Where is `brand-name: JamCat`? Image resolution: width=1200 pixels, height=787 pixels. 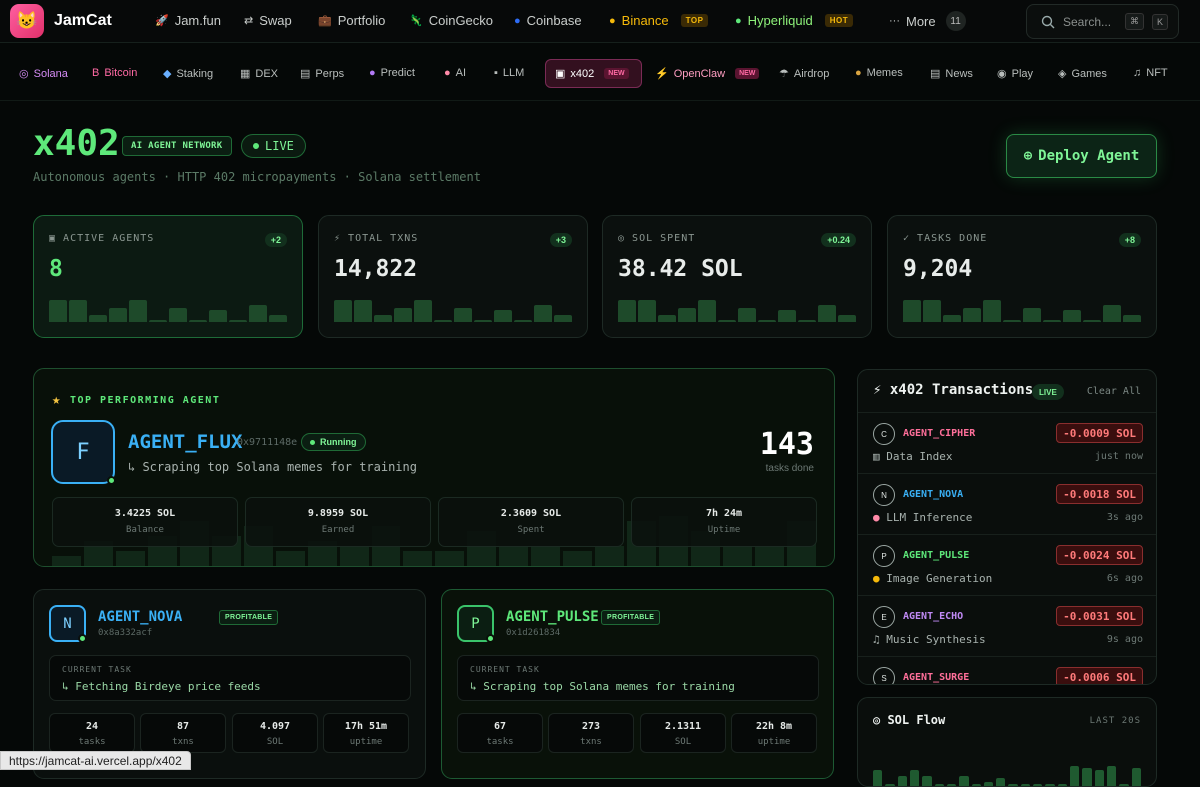 brand-name: JamCat is located at coordinates (83, 21).